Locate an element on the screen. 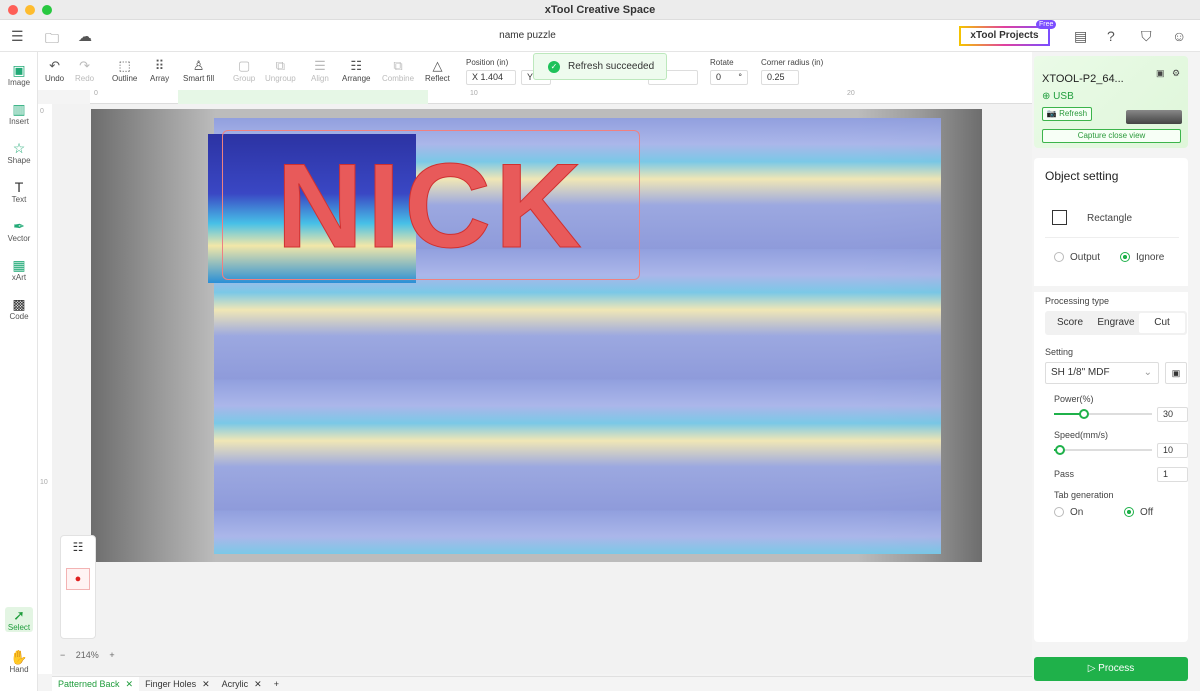 Image resolution: width=1200 pixels, height=691 pixels. reflect-button: △ Reflect is located at coordinates (437, 70).